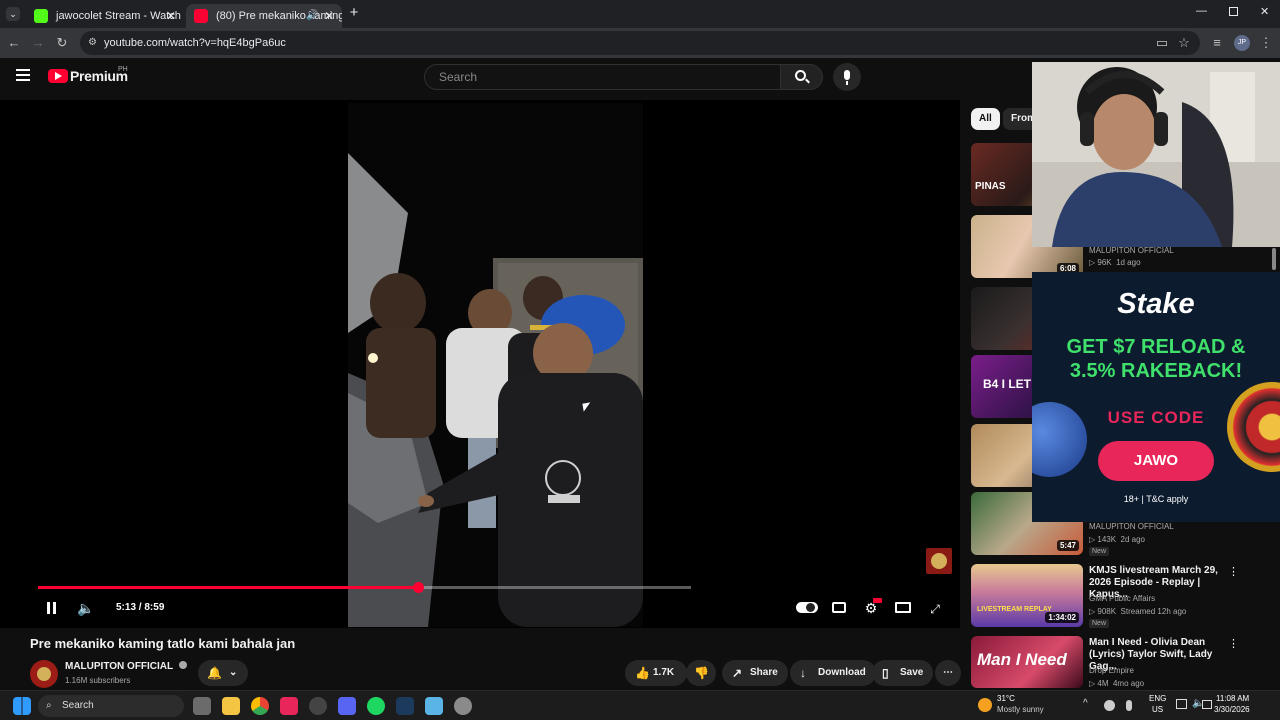 This screenshot has height=720, width=1280. I want to click on address-bar: ⚙ youtube.com/watch?v=hqE4bgPa6uc, so click(640, 43).